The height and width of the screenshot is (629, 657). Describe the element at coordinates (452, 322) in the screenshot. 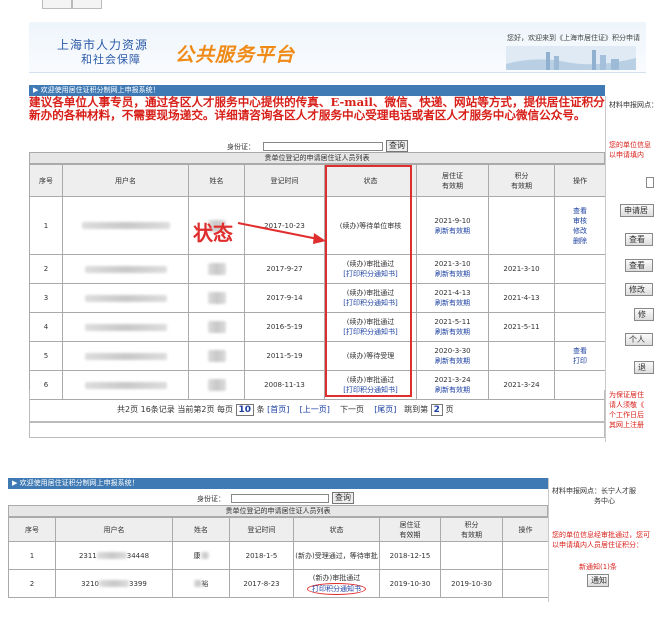

I see `permit-date: 2021-5-11` at that location.